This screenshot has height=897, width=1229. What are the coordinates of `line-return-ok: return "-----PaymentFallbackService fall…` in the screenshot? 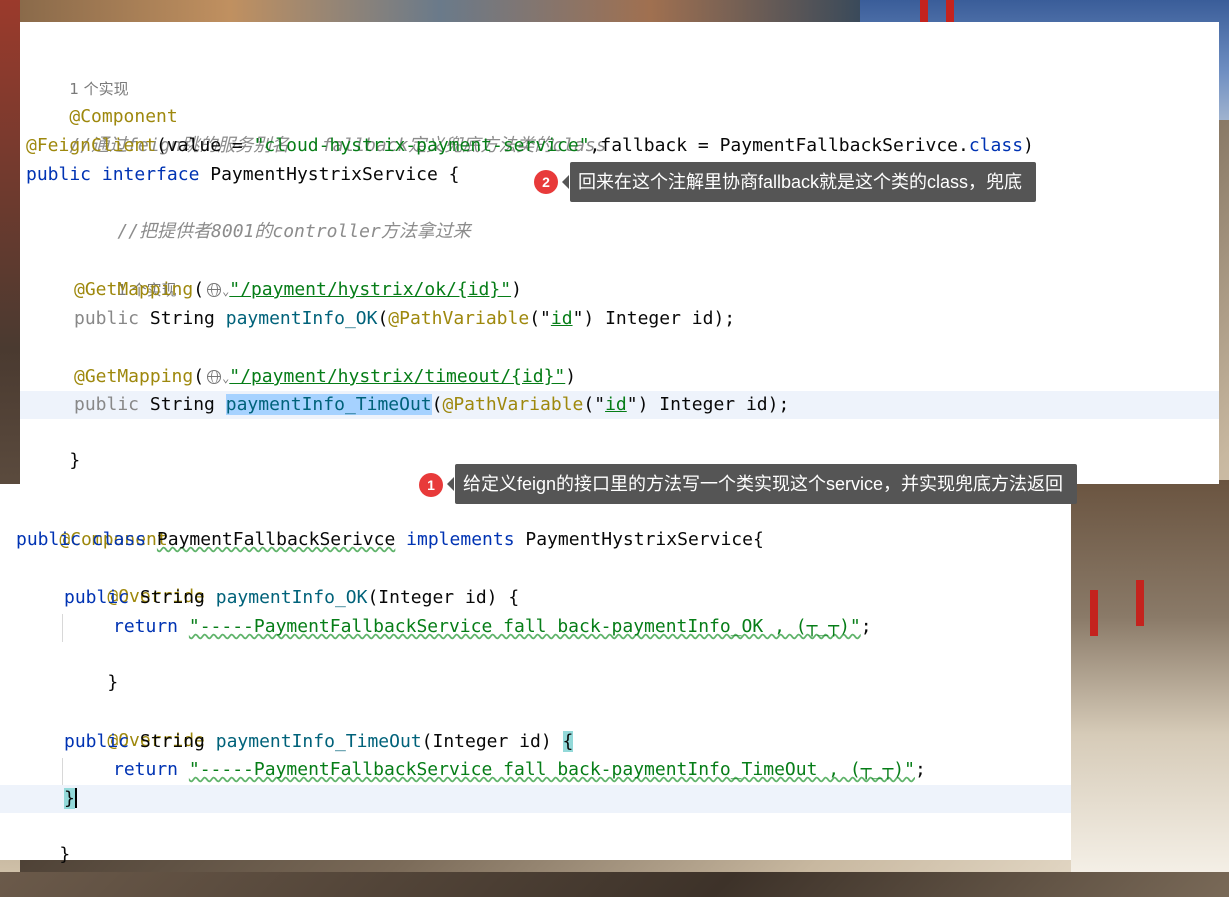 It's located at (535, 627).